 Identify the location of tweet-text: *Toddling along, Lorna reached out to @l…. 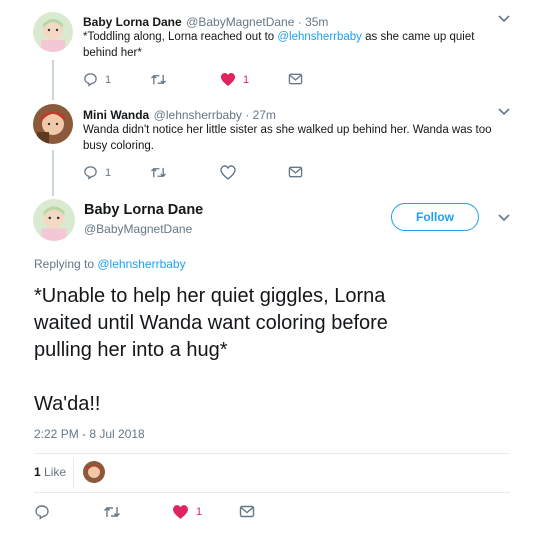
(279, 45).